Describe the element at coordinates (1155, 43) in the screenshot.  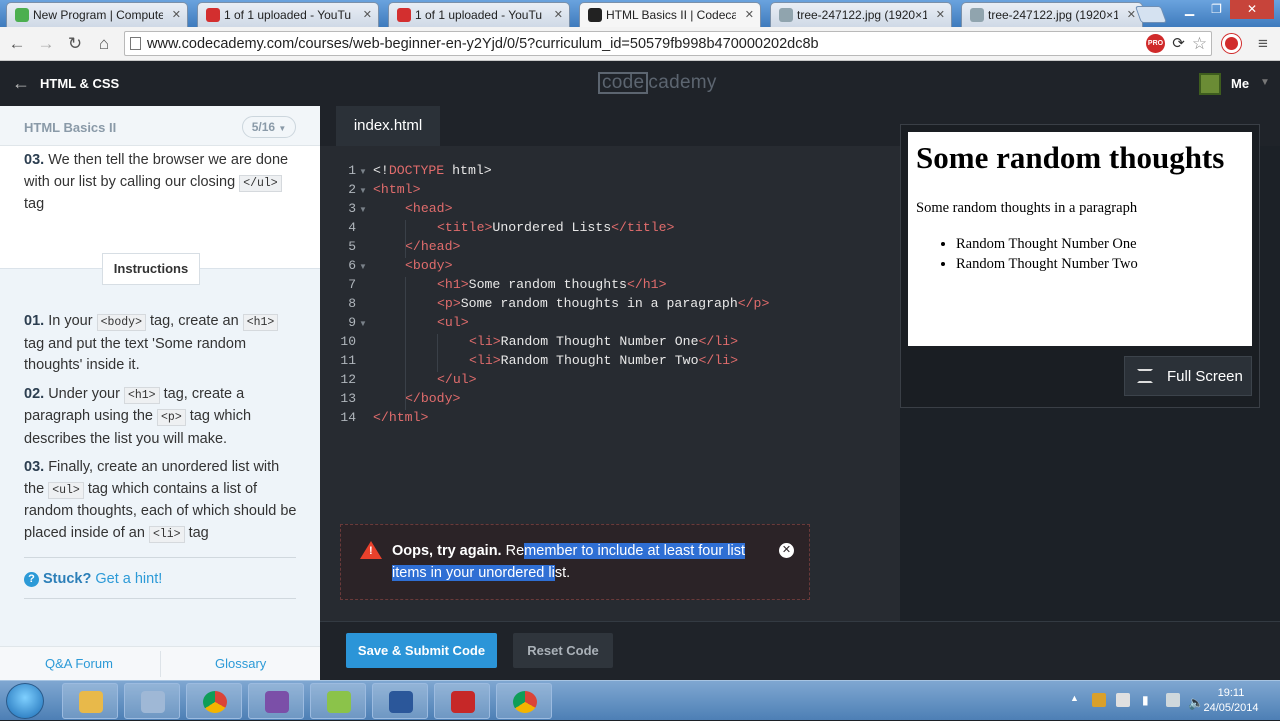
I see `pro-extension-icon: PRO` at that location.